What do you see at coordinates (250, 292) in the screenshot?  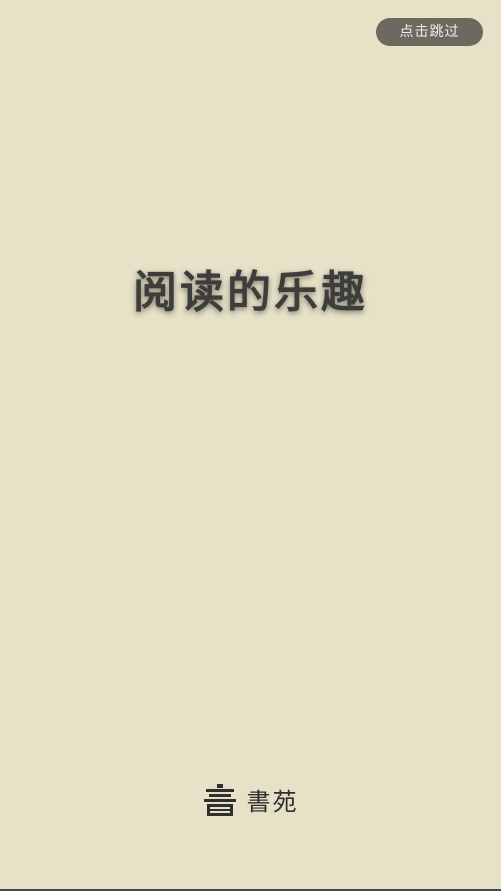 I see `splash-slogan: 阅读的乐趣` at bounding box center [250, 292].